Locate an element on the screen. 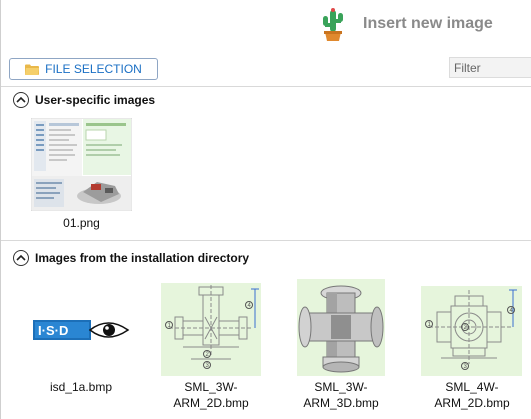 This screenshot has width=531, height=419. image-caption: SML_3W- ARM_2D.bmp is located at coordinates (211, 395).